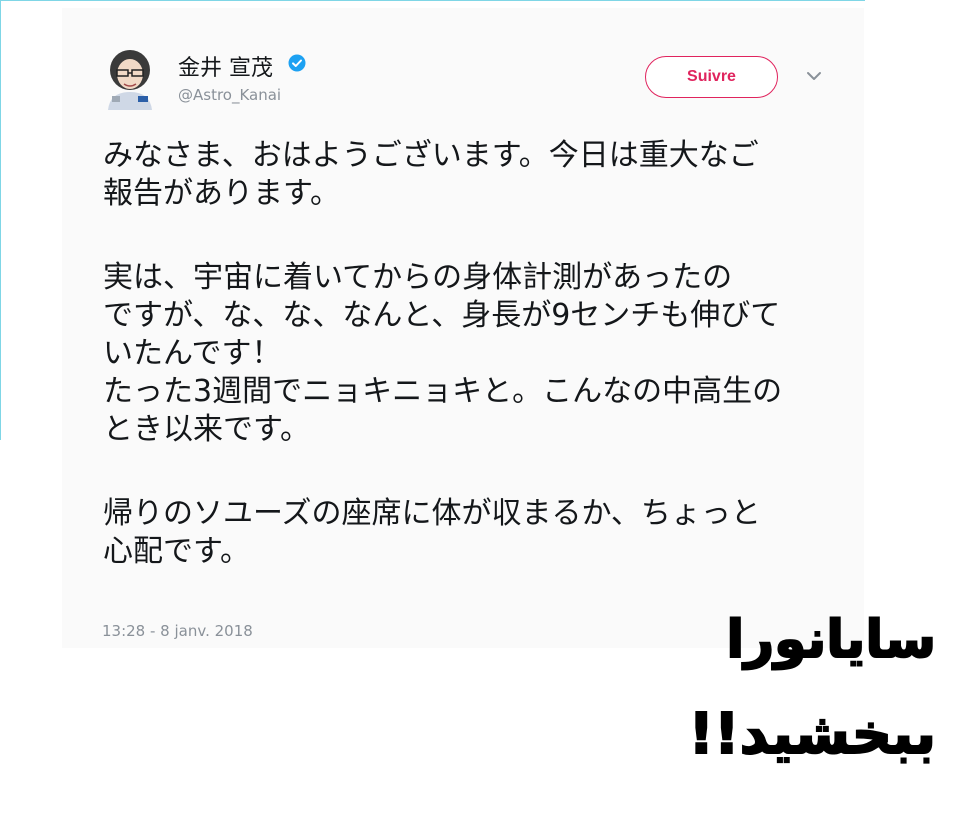 The width and height of the screenshot is (966, 832). I want to click on tweet-text-line: 帰りのソユーズの座席に体が収まるか、ちょっと, so click(432, 513).